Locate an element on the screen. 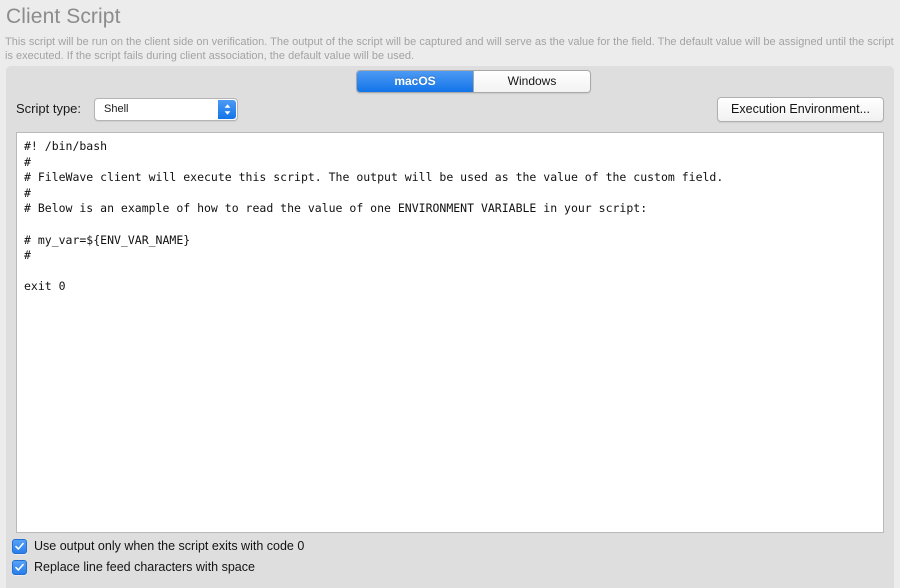 The width and height of the screenshot is (900, 588). script-type-select: Shell is located at coordinates (166, 109).